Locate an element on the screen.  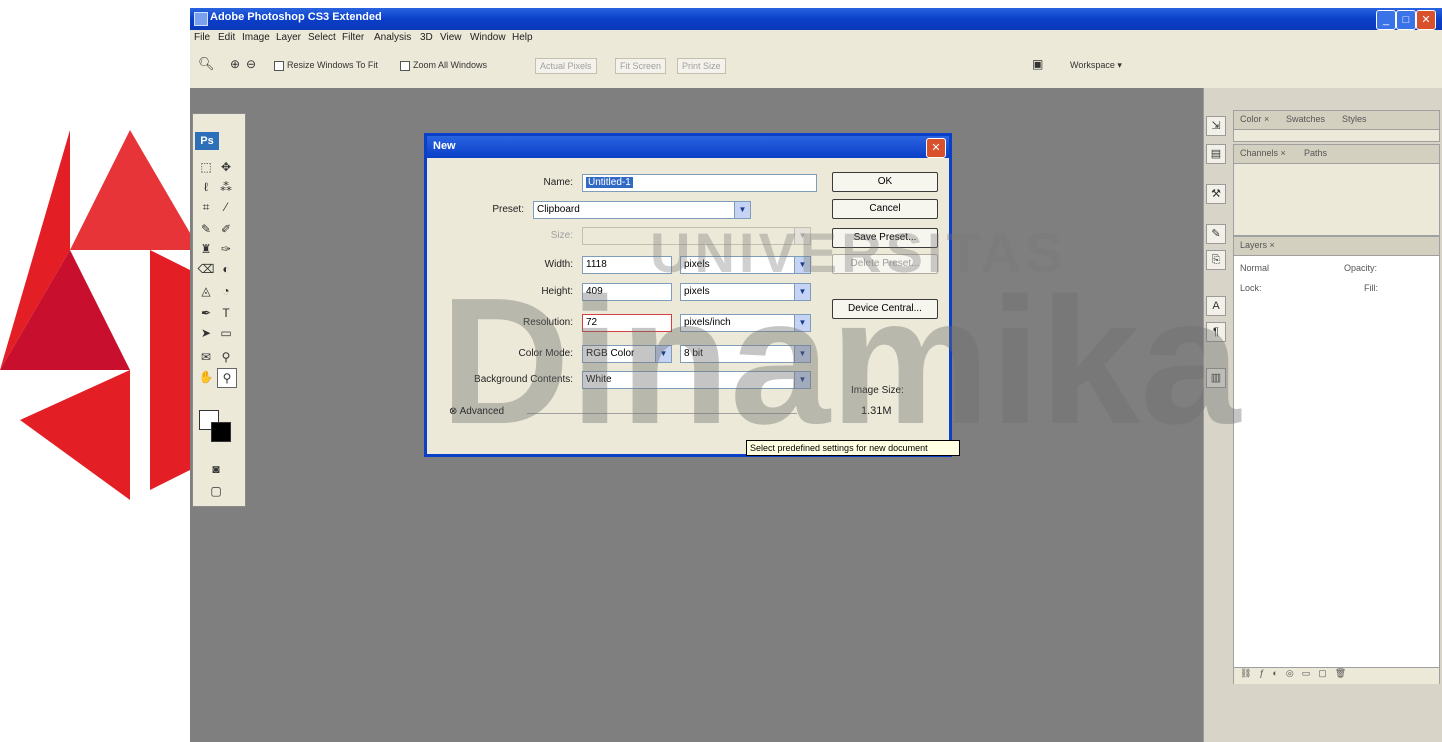
gradient-tool-icon: ◐ is located at coordinates (226, 269).